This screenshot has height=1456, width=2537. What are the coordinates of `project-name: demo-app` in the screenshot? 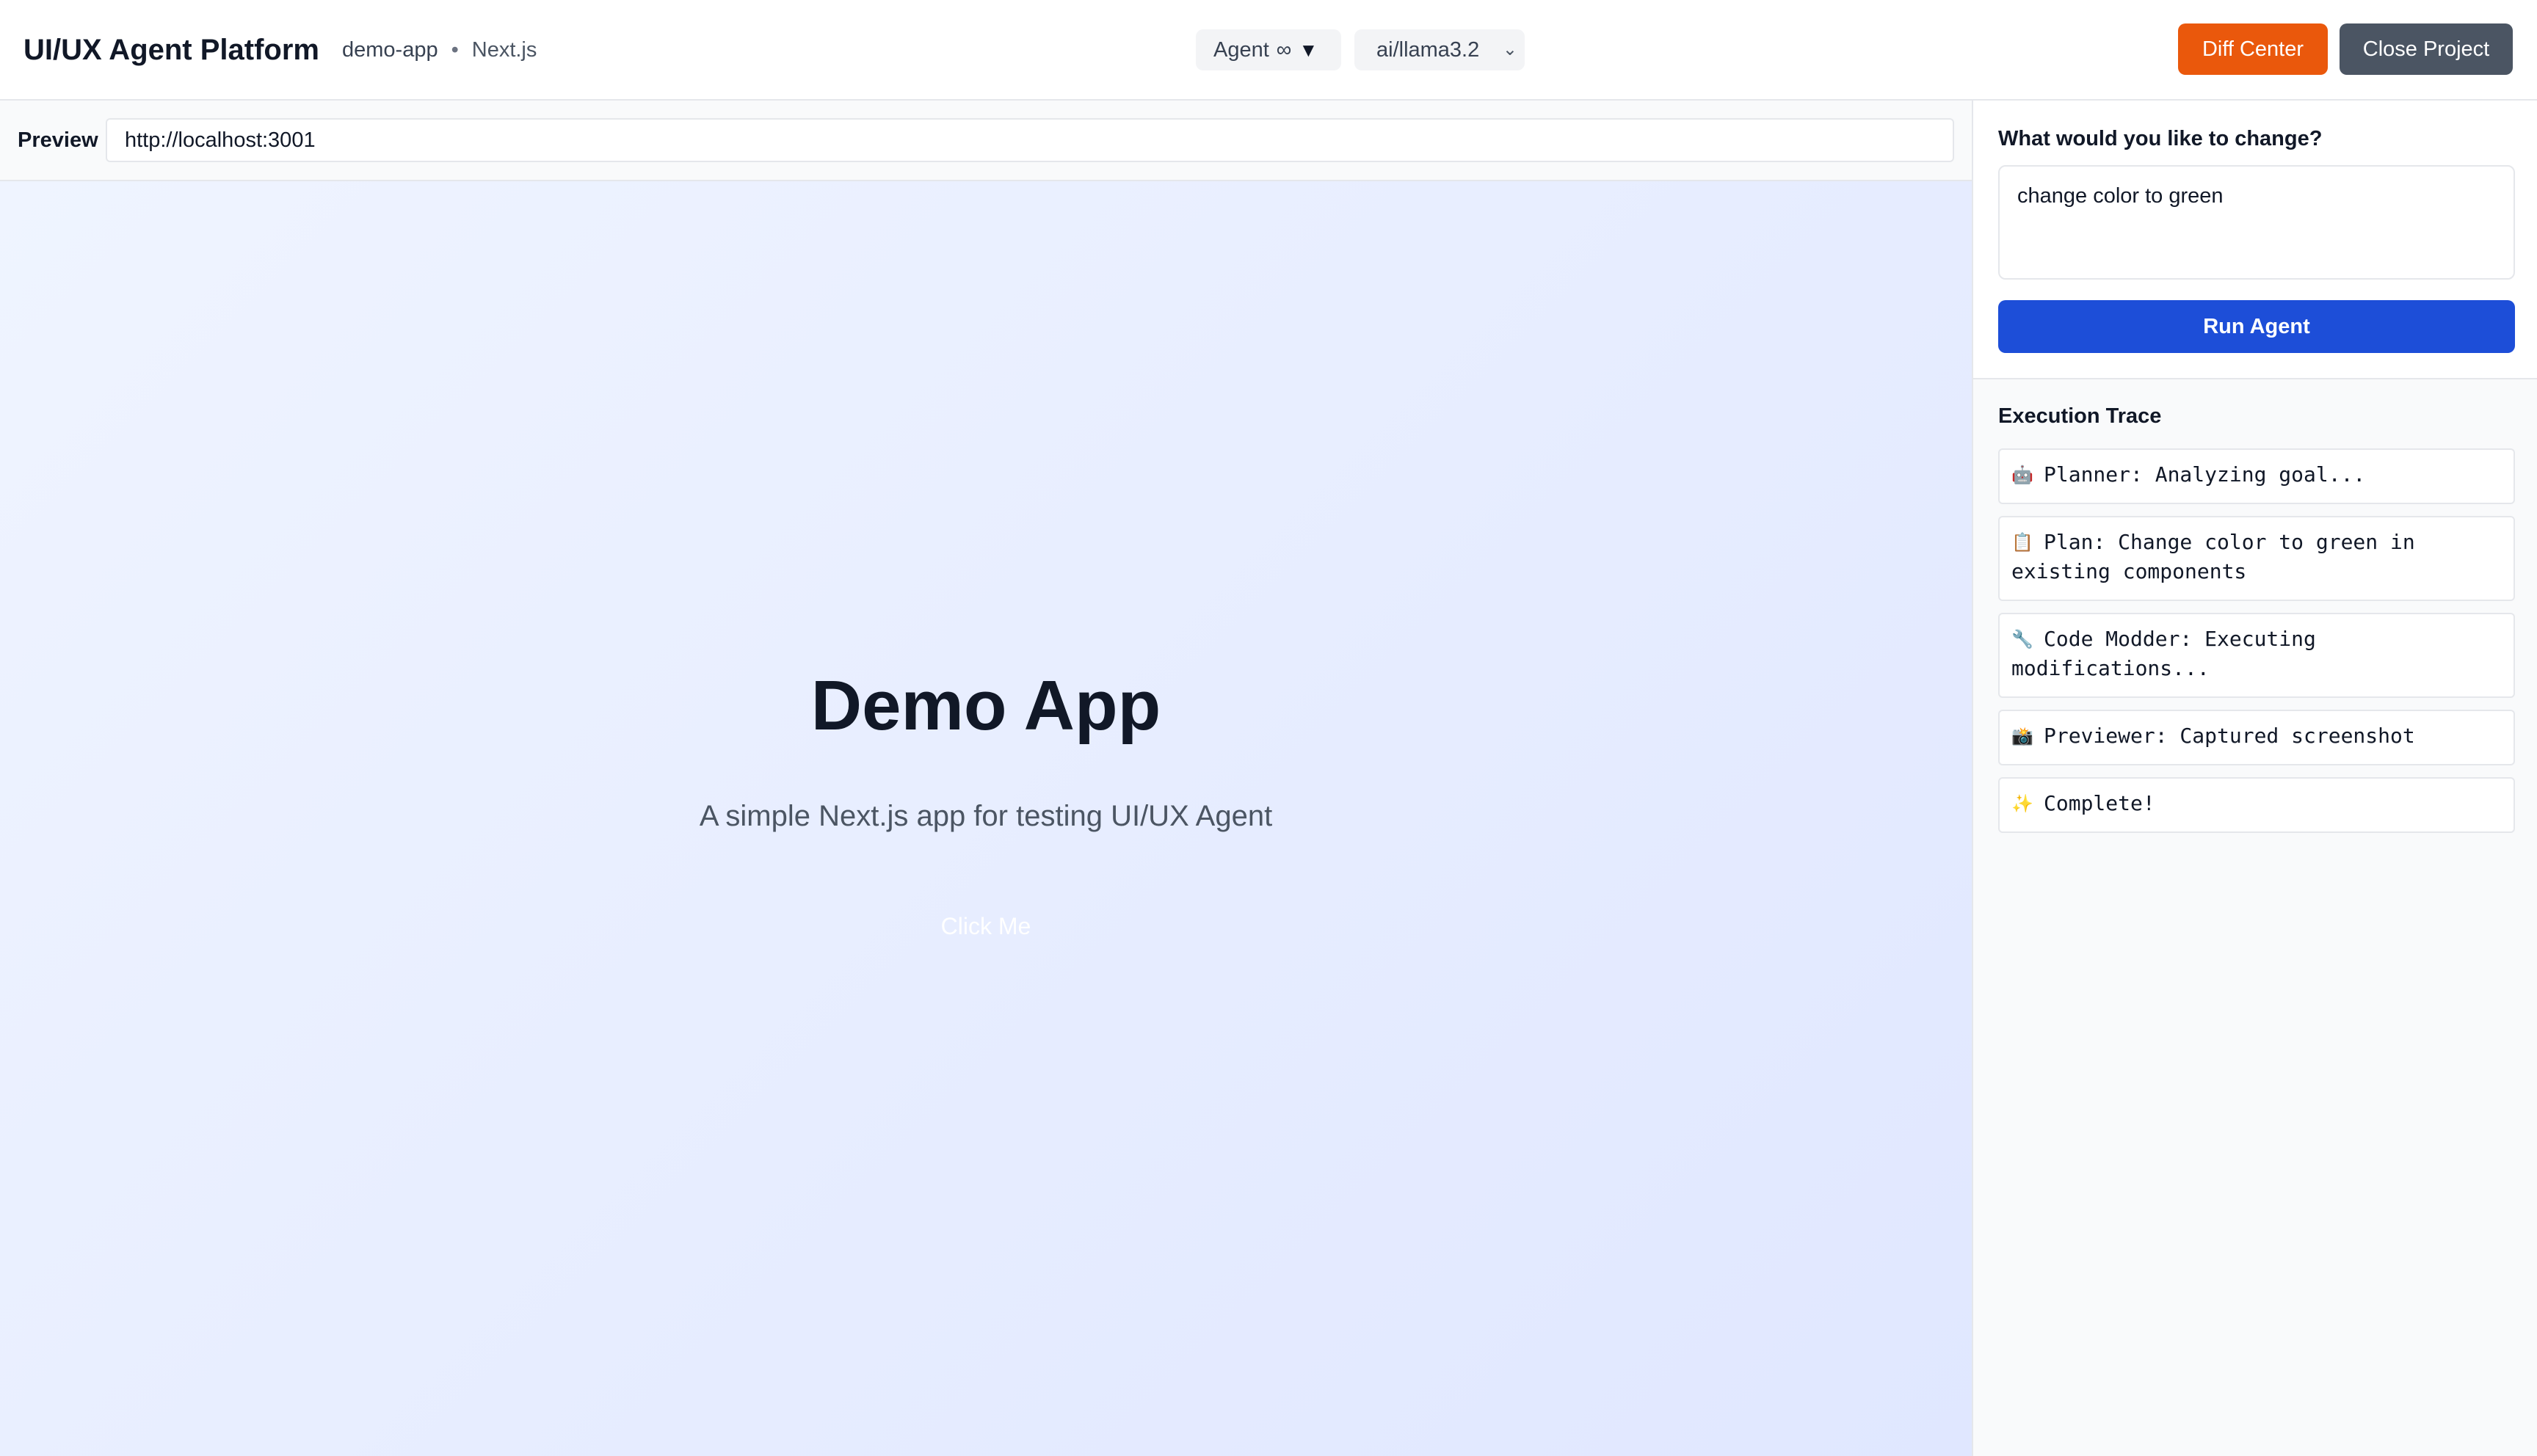 It's located at (390, 50).